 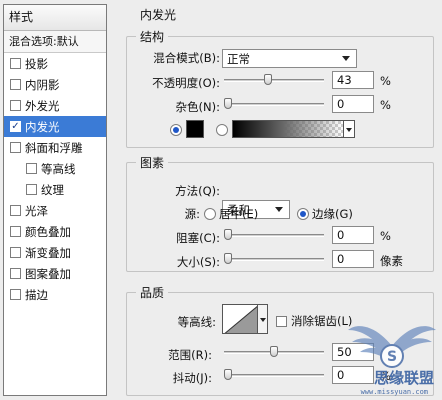 I want to click on style-item-label: 图案叠加, so click(x=48, y=273).